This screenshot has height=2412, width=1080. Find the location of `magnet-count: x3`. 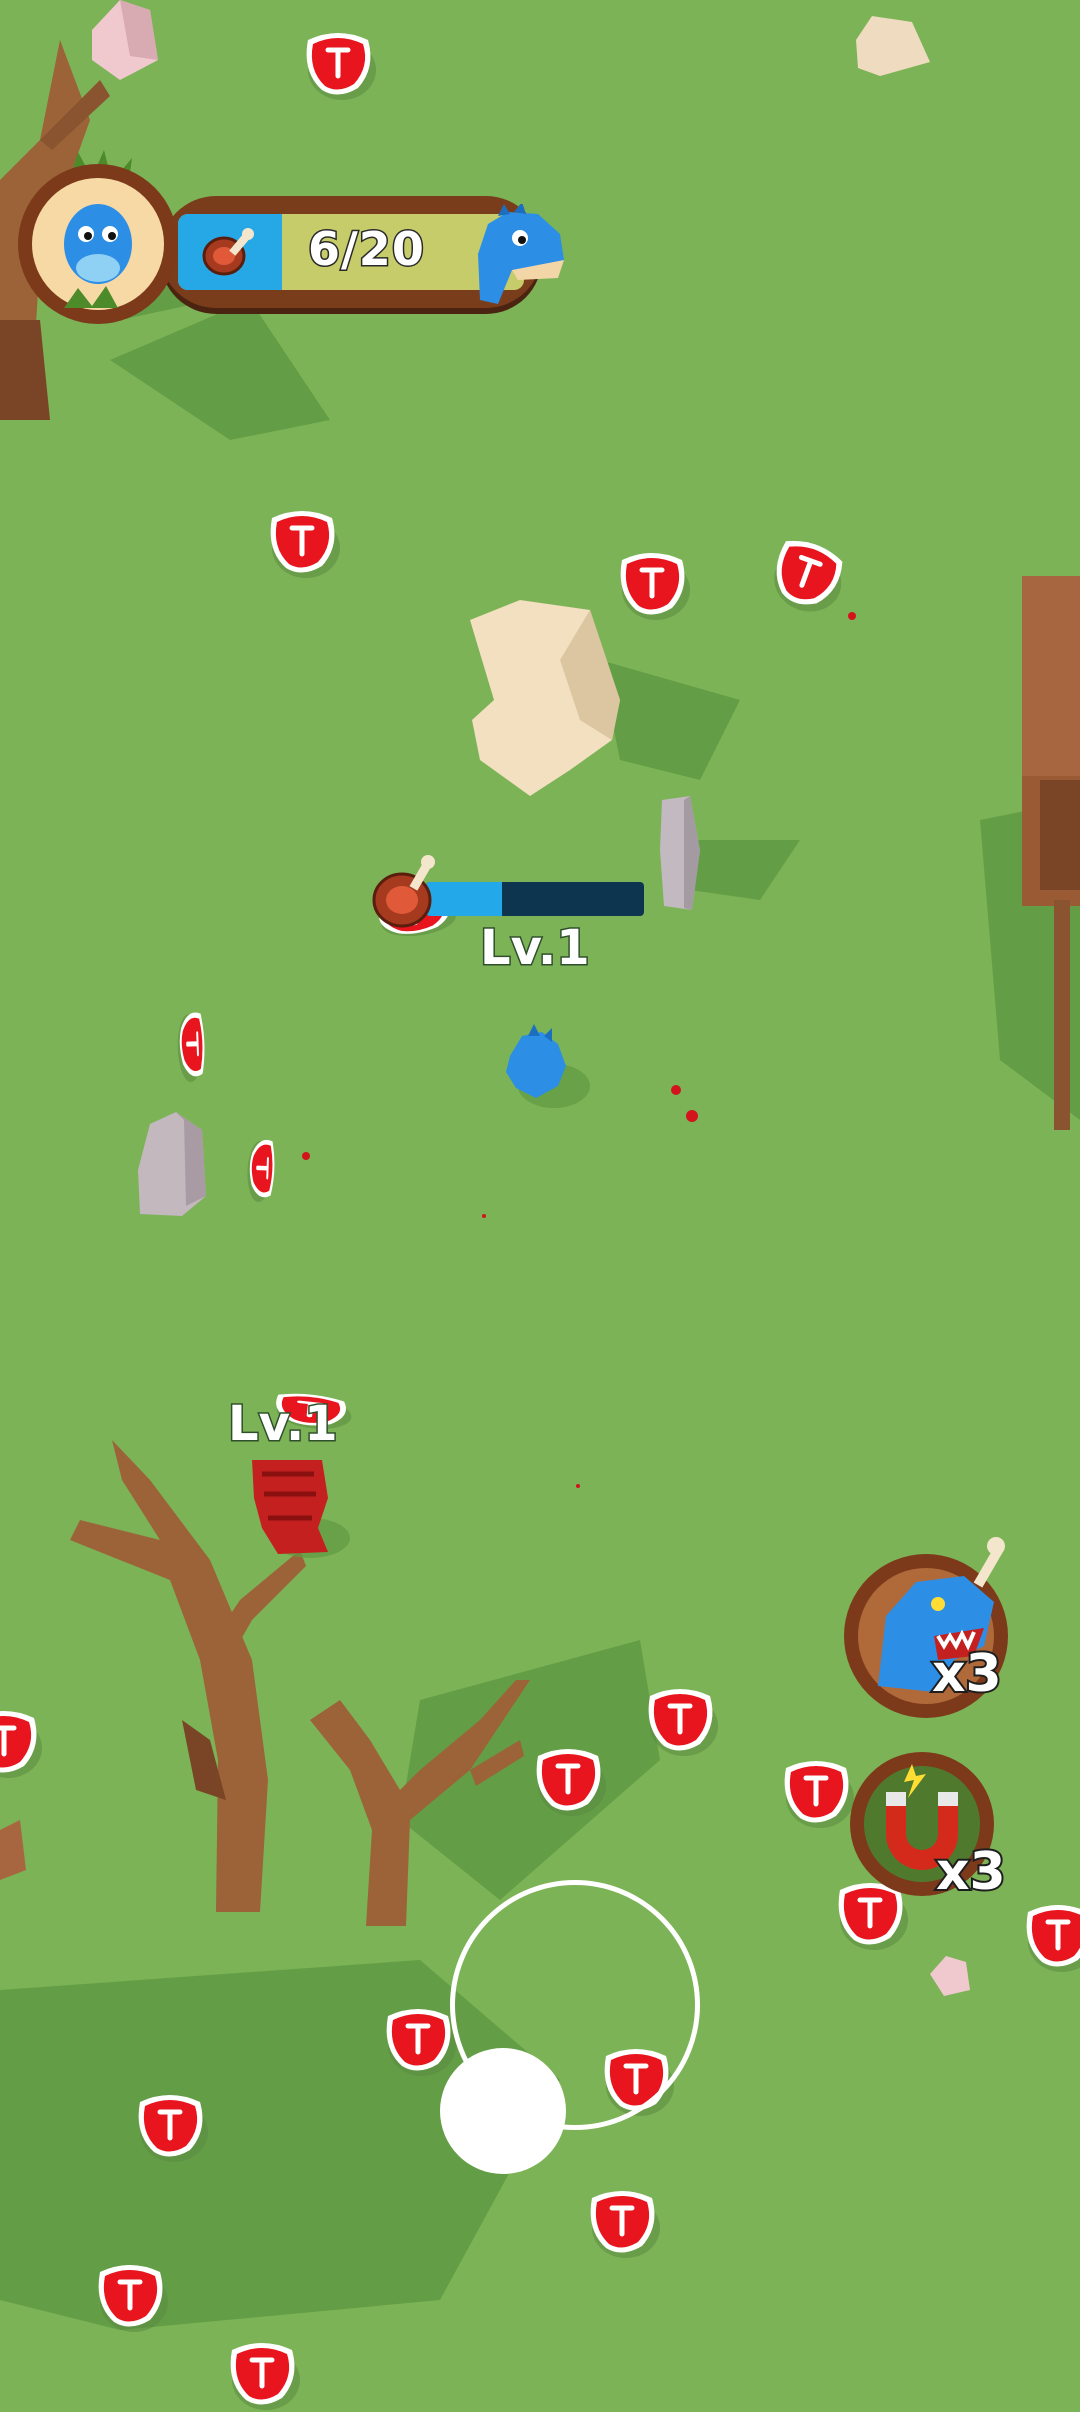

magnet-count: x3 is located at coordinates (971, 1872).